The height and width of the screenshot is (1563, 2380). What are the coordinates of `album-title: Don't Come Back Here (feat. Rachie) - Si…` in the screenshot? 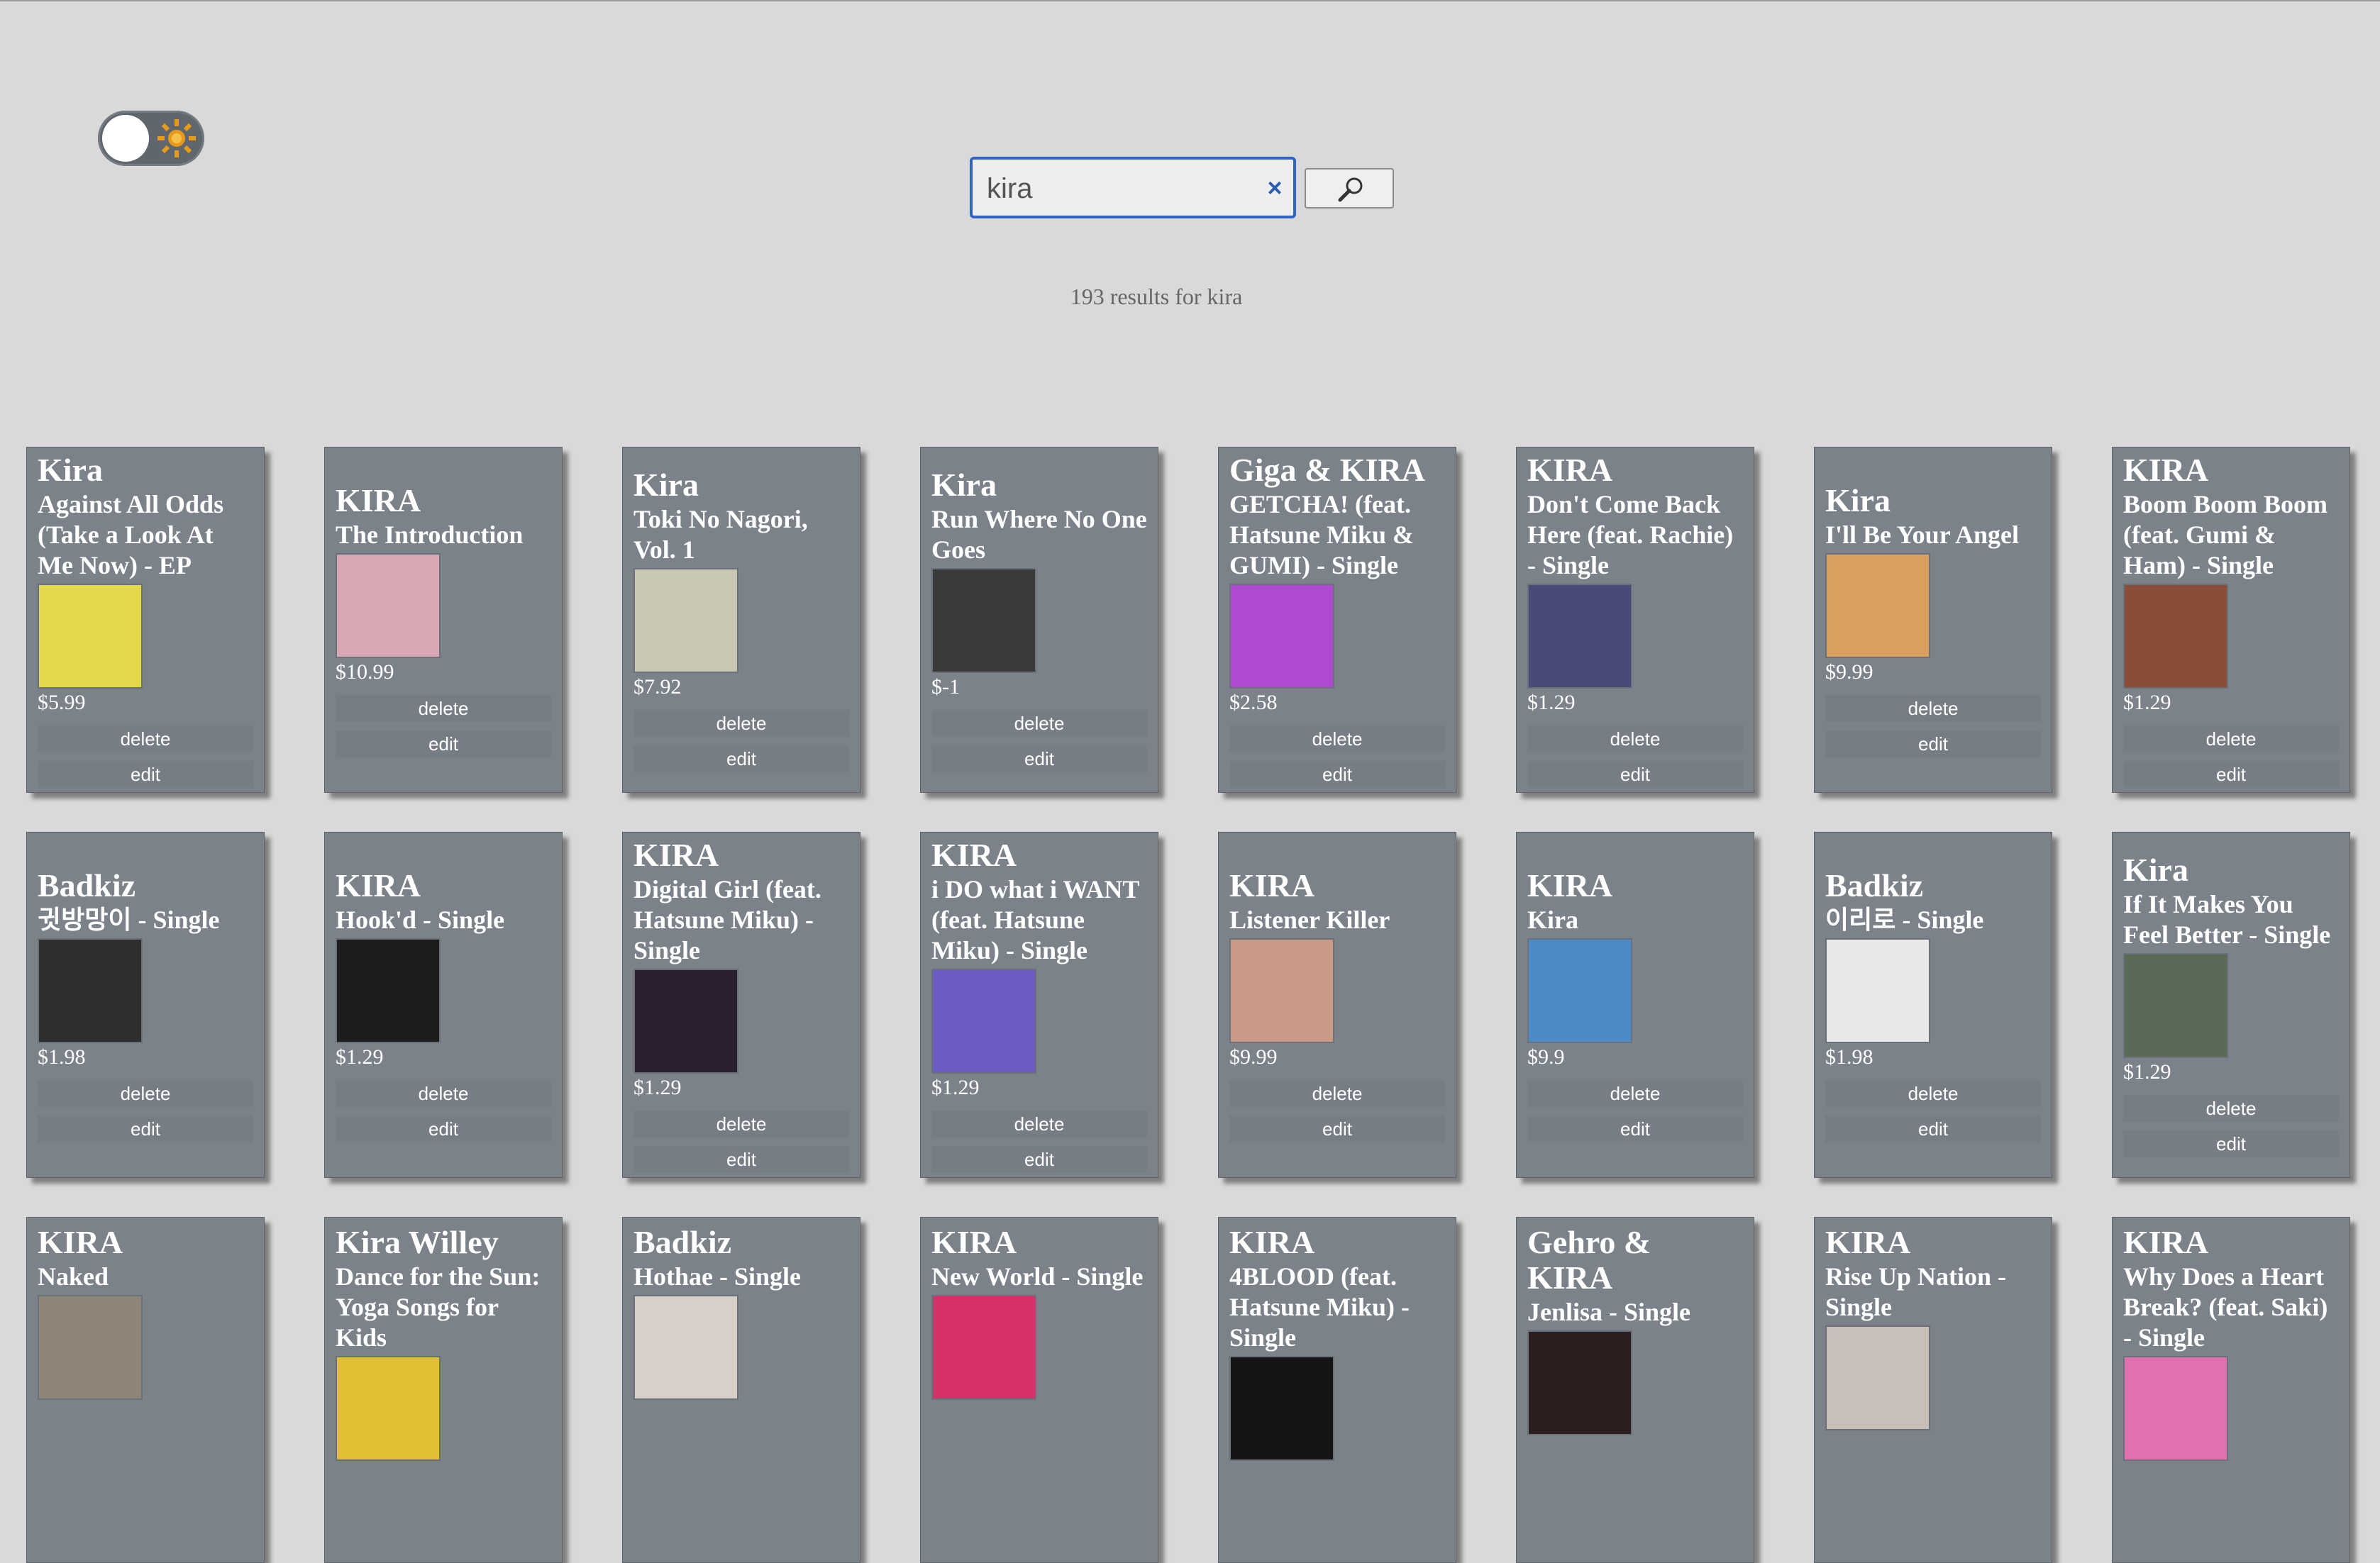 It's located at (1630, 534).